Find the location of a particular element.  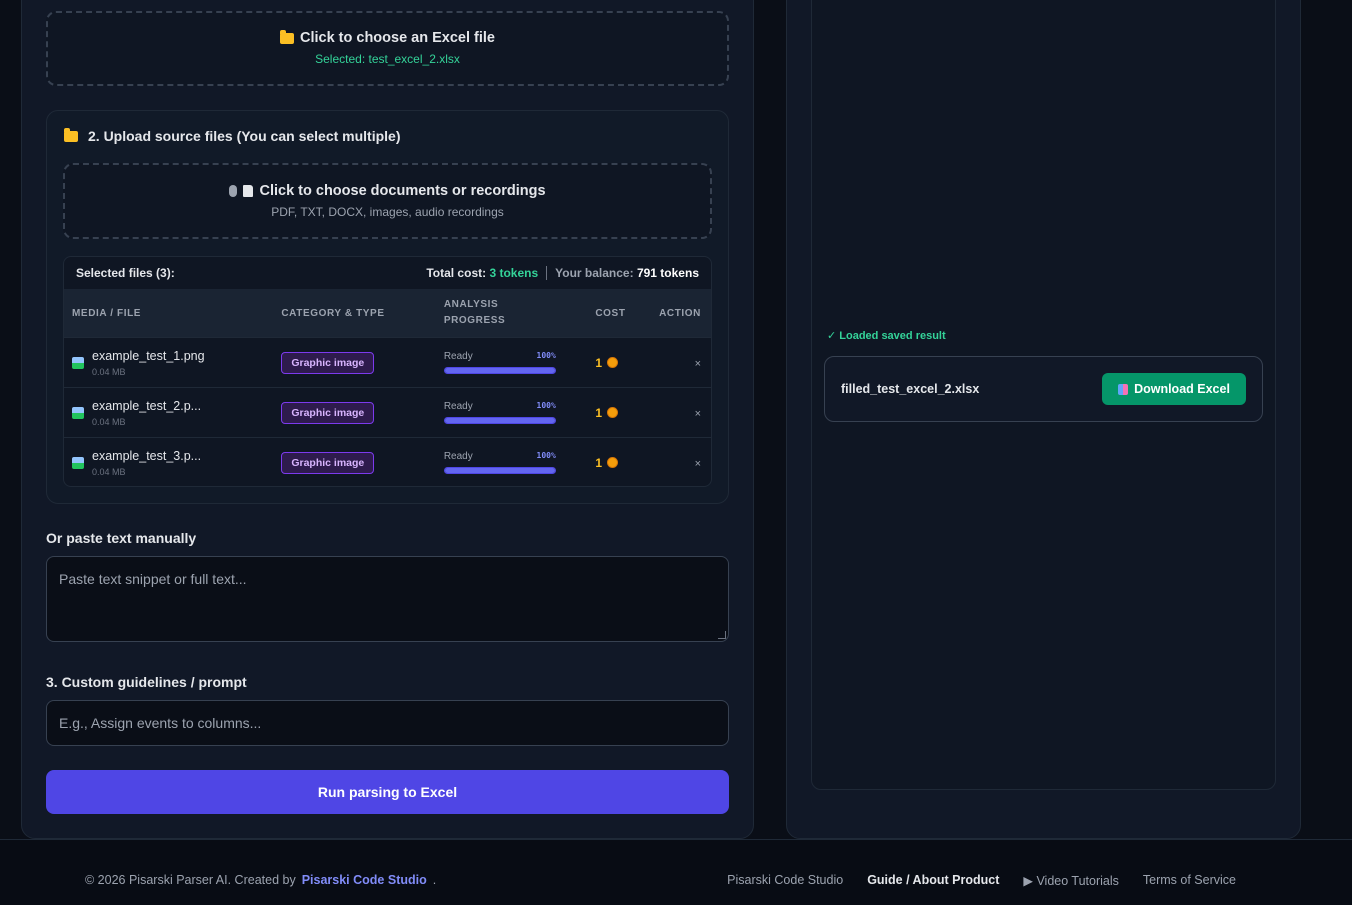

excel-selected-file: Selected: test_excel_2.xlsx is located at coordinates (387, 59).